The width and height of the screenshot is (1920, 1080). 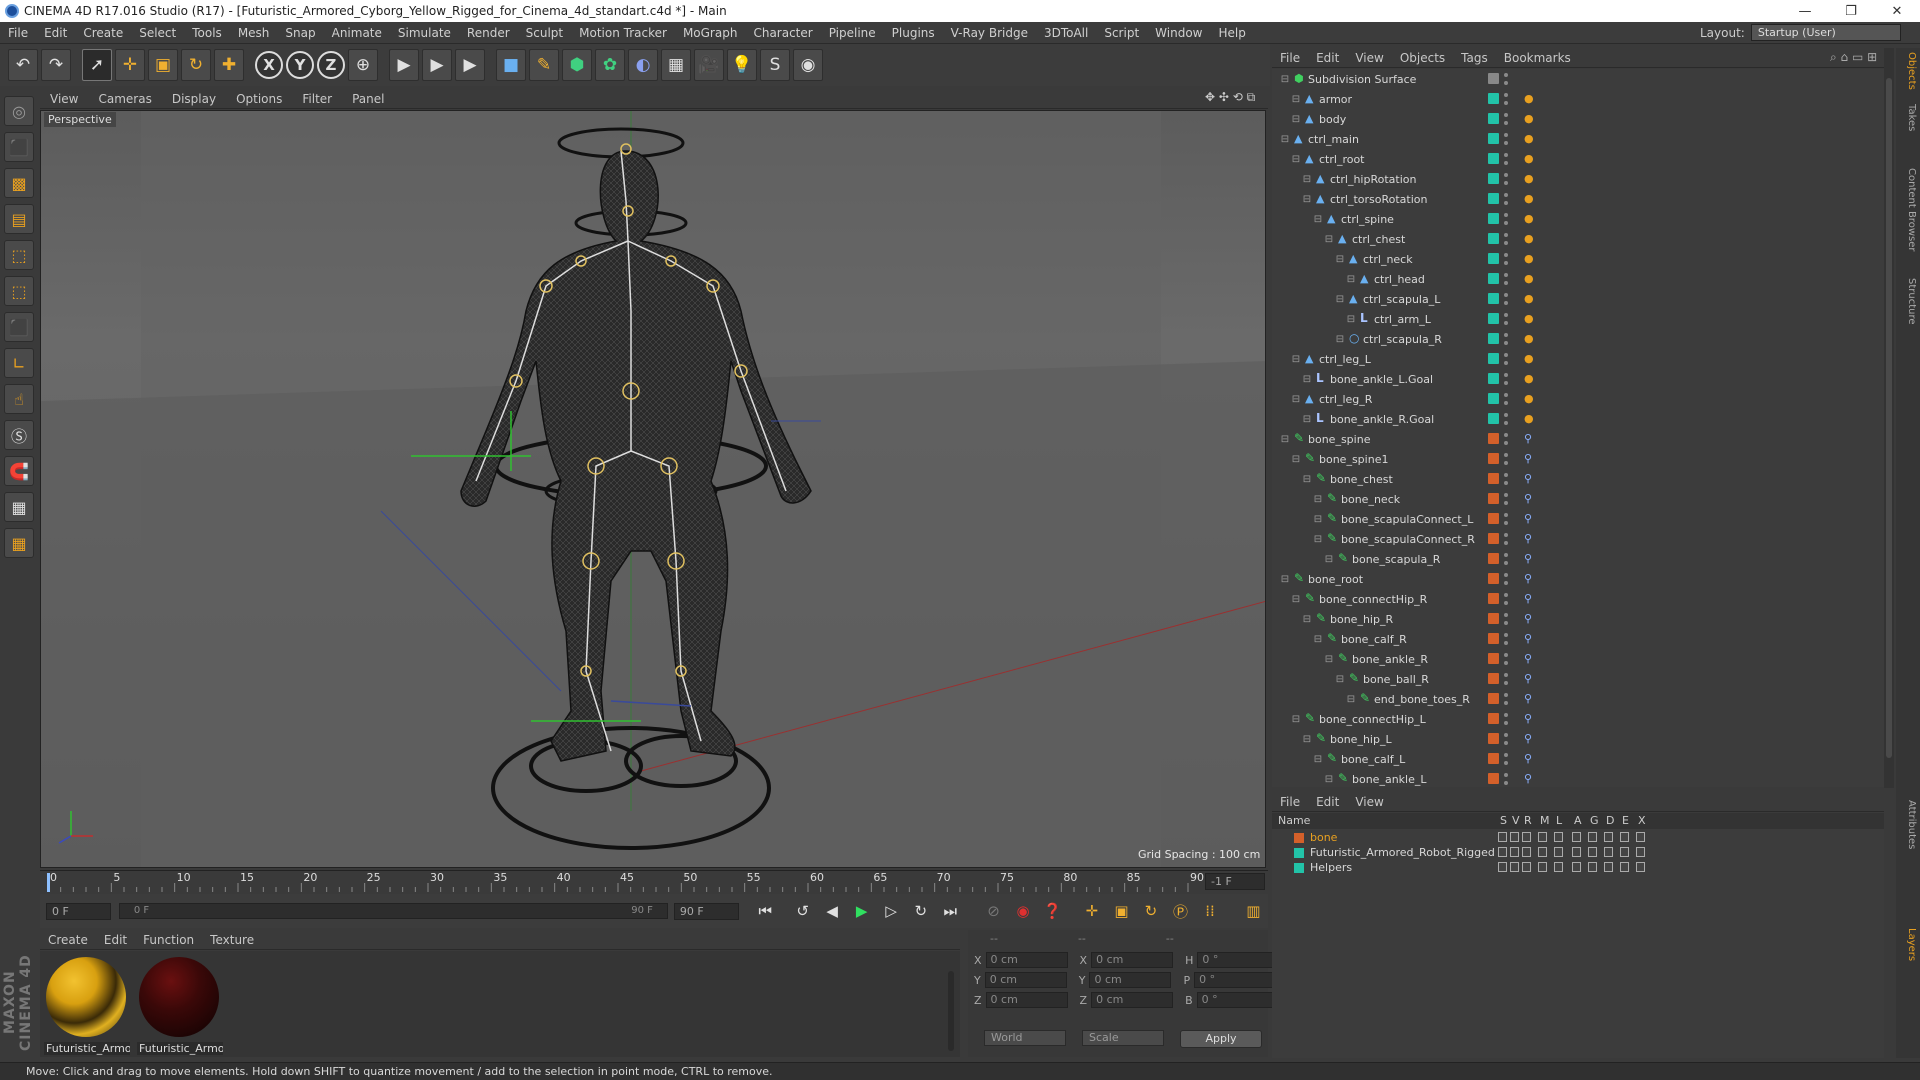 What do you see at coordinates (1908, 824) in the screenshot?
I see `side-tab-attributes: Attributes` at bounding box center [1908, 824].